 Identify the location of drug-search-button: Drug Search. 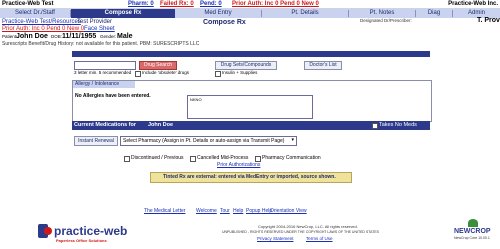
(158, 65).